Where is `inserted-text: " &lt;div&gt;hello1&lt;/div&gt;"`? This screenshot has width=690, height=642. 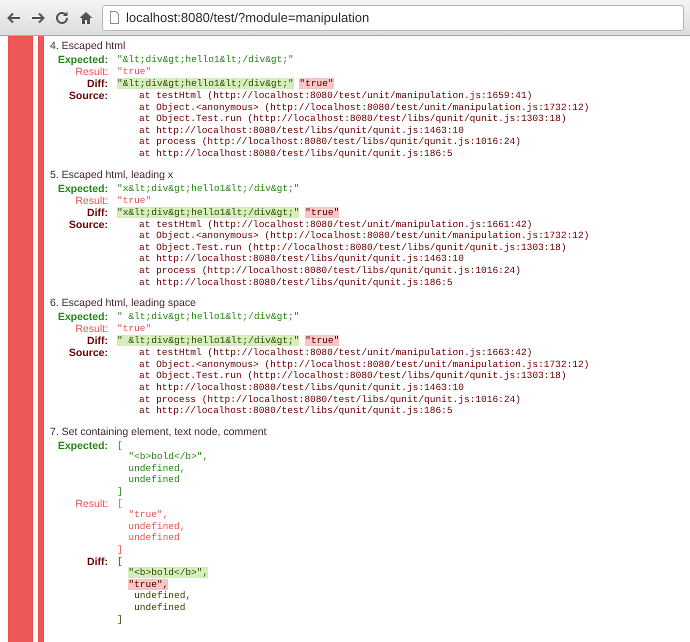
inserted-text: " &lt;div&gt;hello1&lt;/div&gt;" is located at coordinates (208, 340).